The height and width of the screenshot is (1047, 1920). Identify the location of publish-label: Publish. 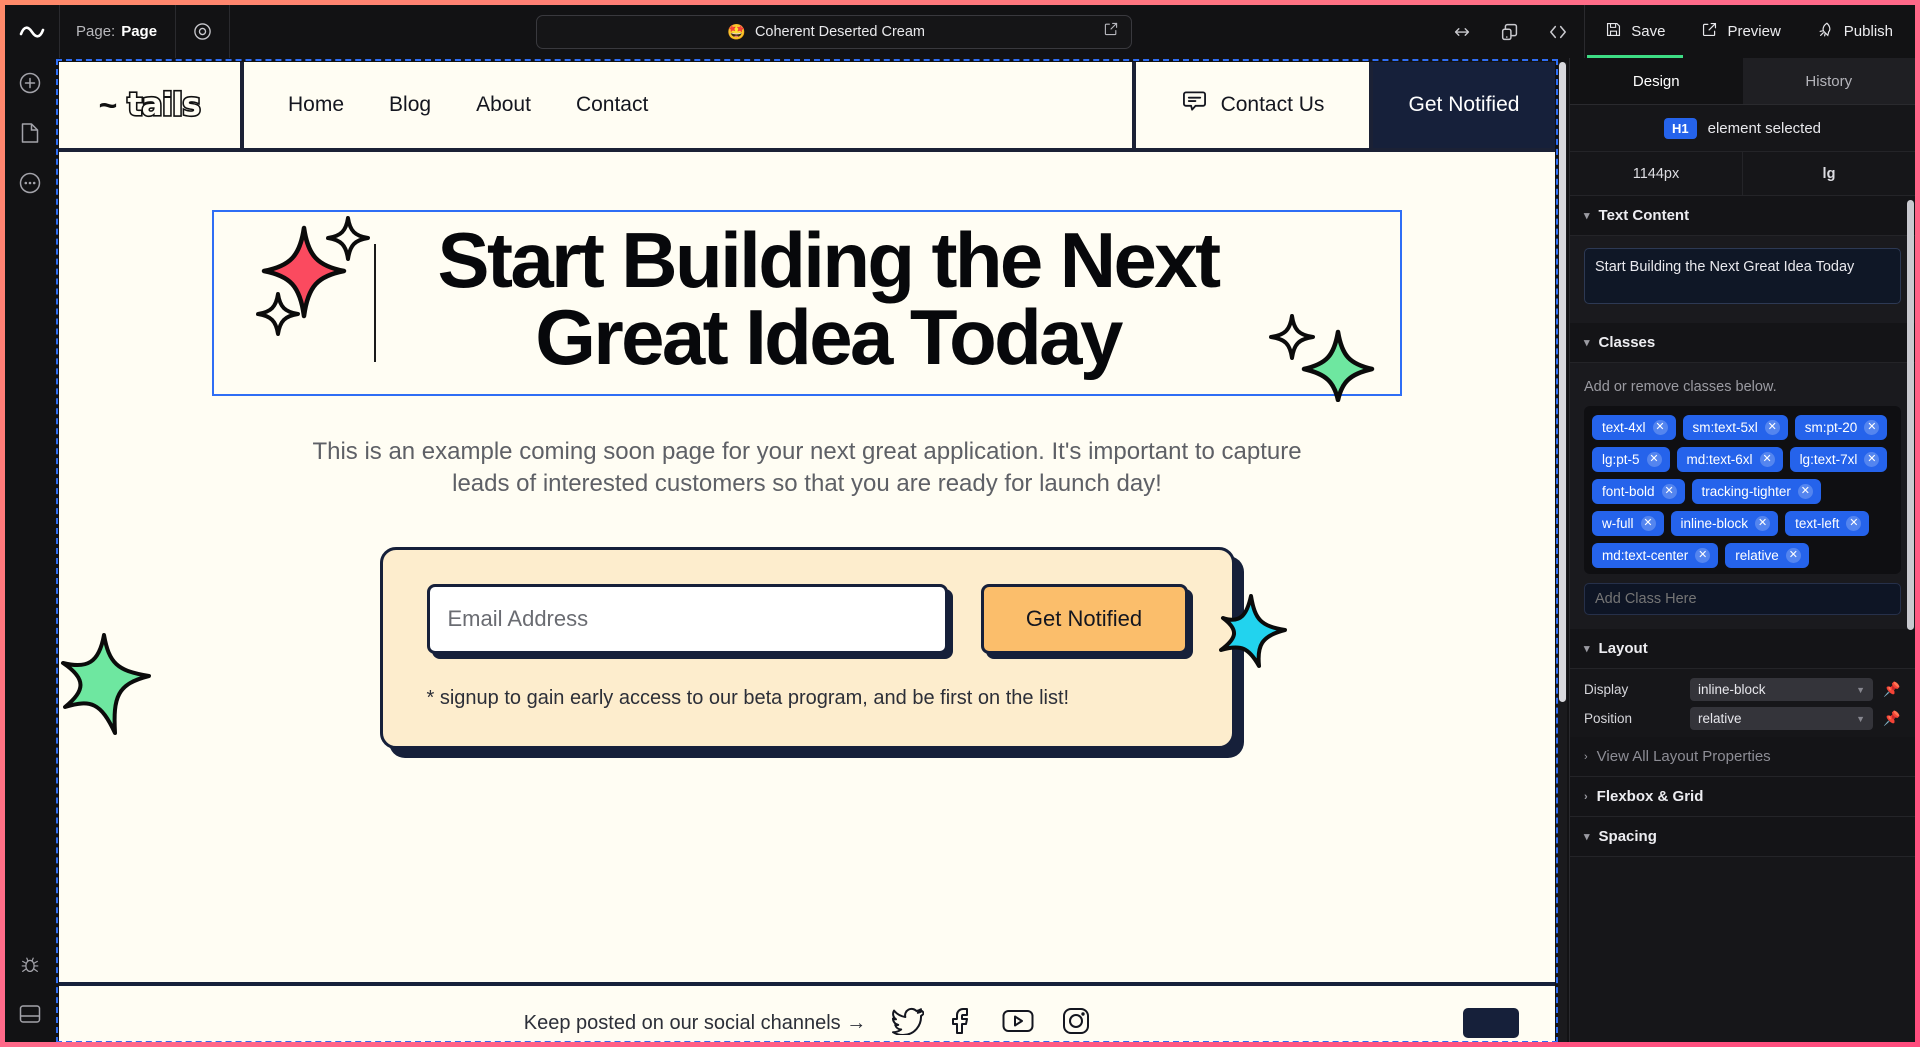
(1868, 31).